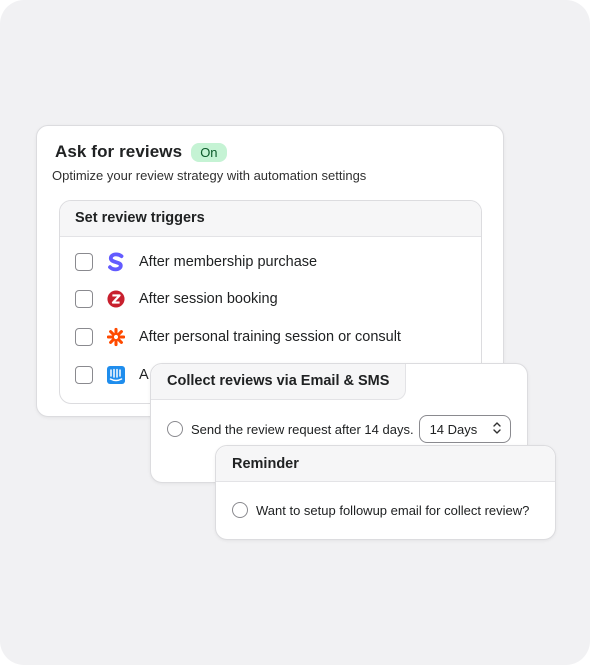 Image resolution: width=590 pixels, height=665 pixels. What do you see at coordinates (119, 151) in the screenshot?
I see `card-title: Ask for reviews` at bounding box center [119, 151].